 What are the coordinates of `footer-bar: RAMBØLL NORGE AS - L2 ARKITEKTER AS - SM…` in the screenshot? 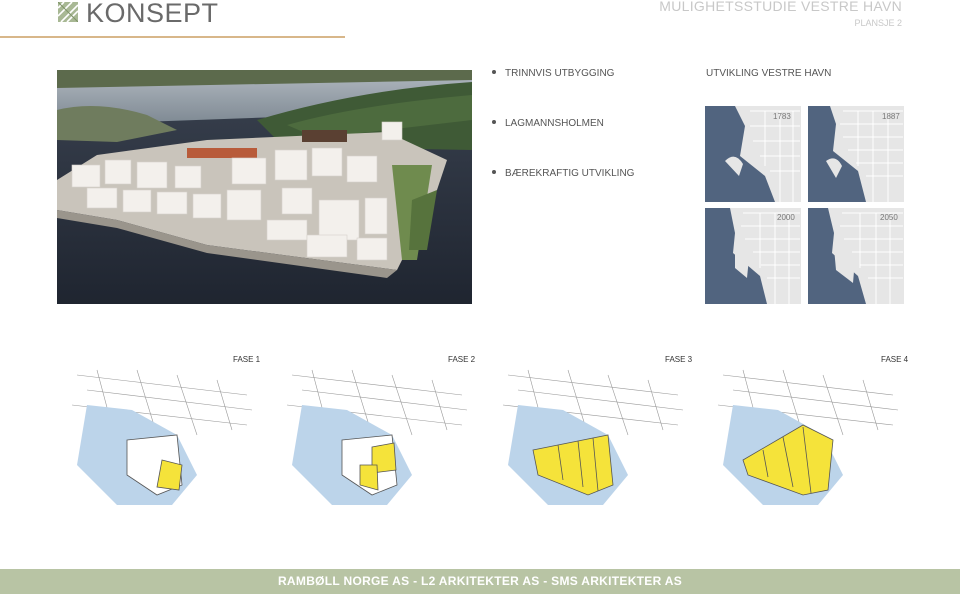 It's located at (480, 581).